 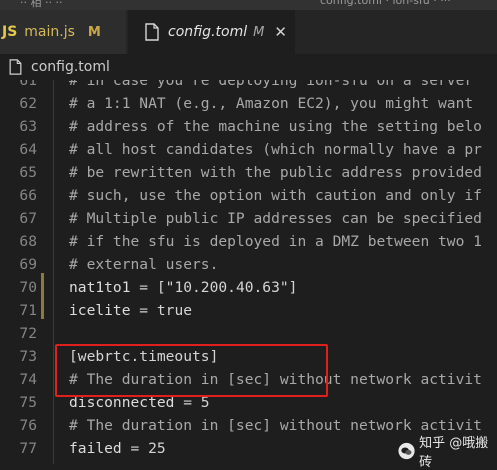 I want to click on watermark-text: 知乎 @哦搬砖, so click(x=454, y=453).